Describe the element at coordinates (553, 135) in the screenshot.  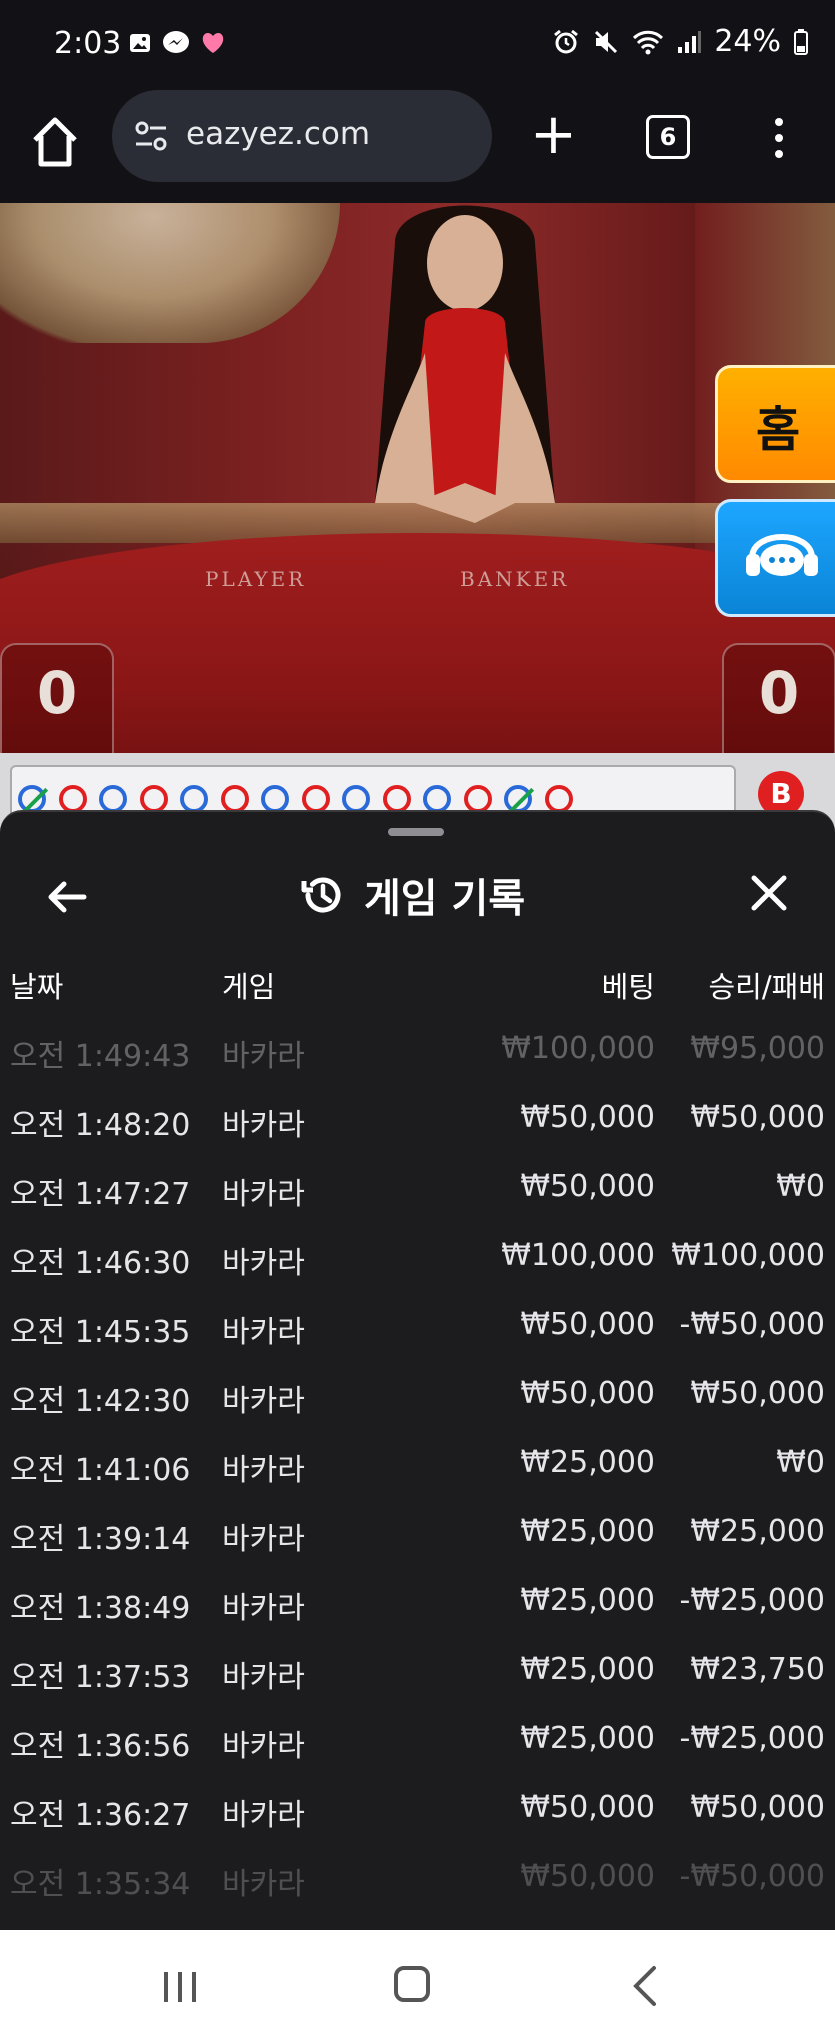
I see `new-tab-button: +` at that location.